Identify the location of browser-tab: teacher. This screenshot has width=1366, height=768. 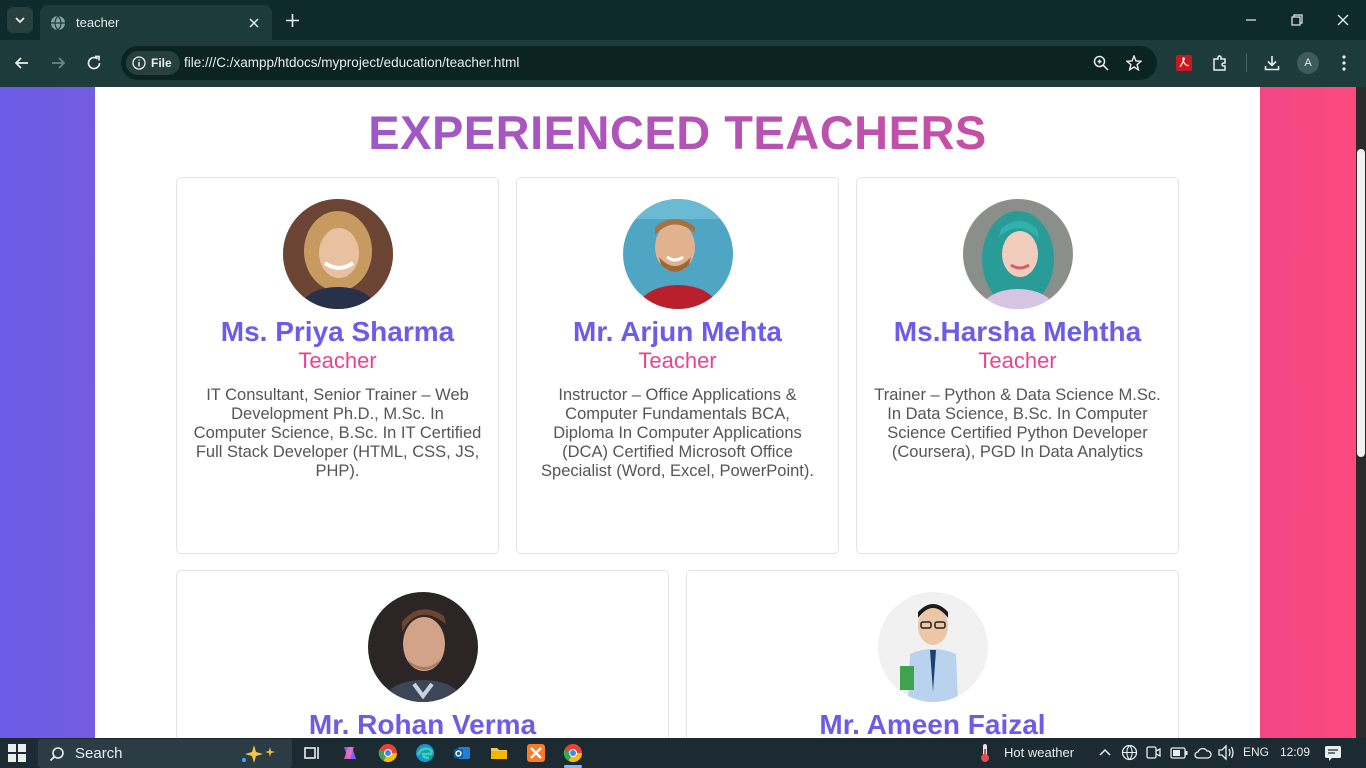
(156, 22).